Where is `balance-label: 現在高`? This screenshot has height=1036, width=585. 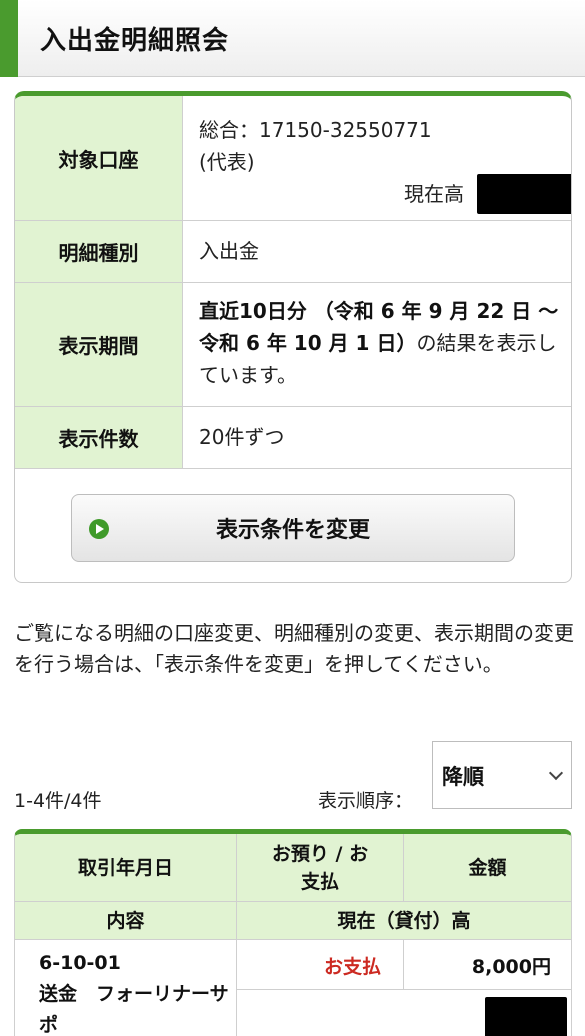
balance-label: 現在高 is located at coordinates (434, 194).